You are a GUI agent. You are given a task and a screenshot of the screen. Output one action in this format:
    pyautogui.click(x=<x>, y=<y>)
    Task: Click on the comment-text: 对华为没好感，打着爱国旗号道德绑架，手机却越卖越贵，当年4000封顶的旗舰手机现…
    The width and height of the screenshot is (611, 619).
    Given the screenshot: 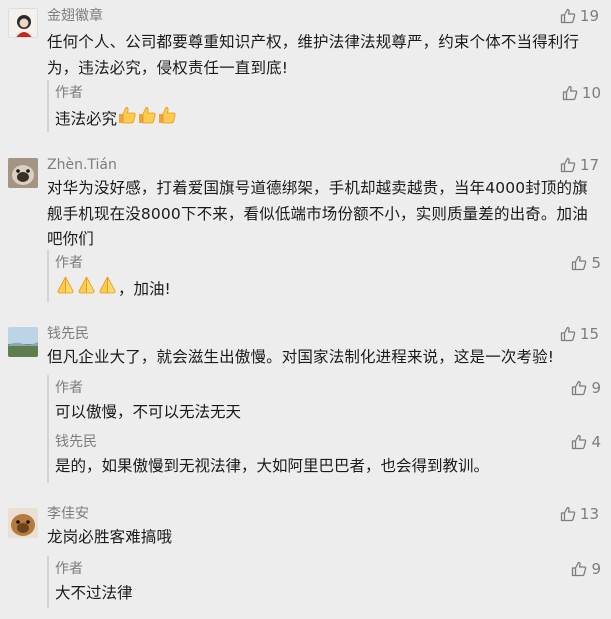 What is the action you would take?
    pyautogui.click(x=317, y=213)
    